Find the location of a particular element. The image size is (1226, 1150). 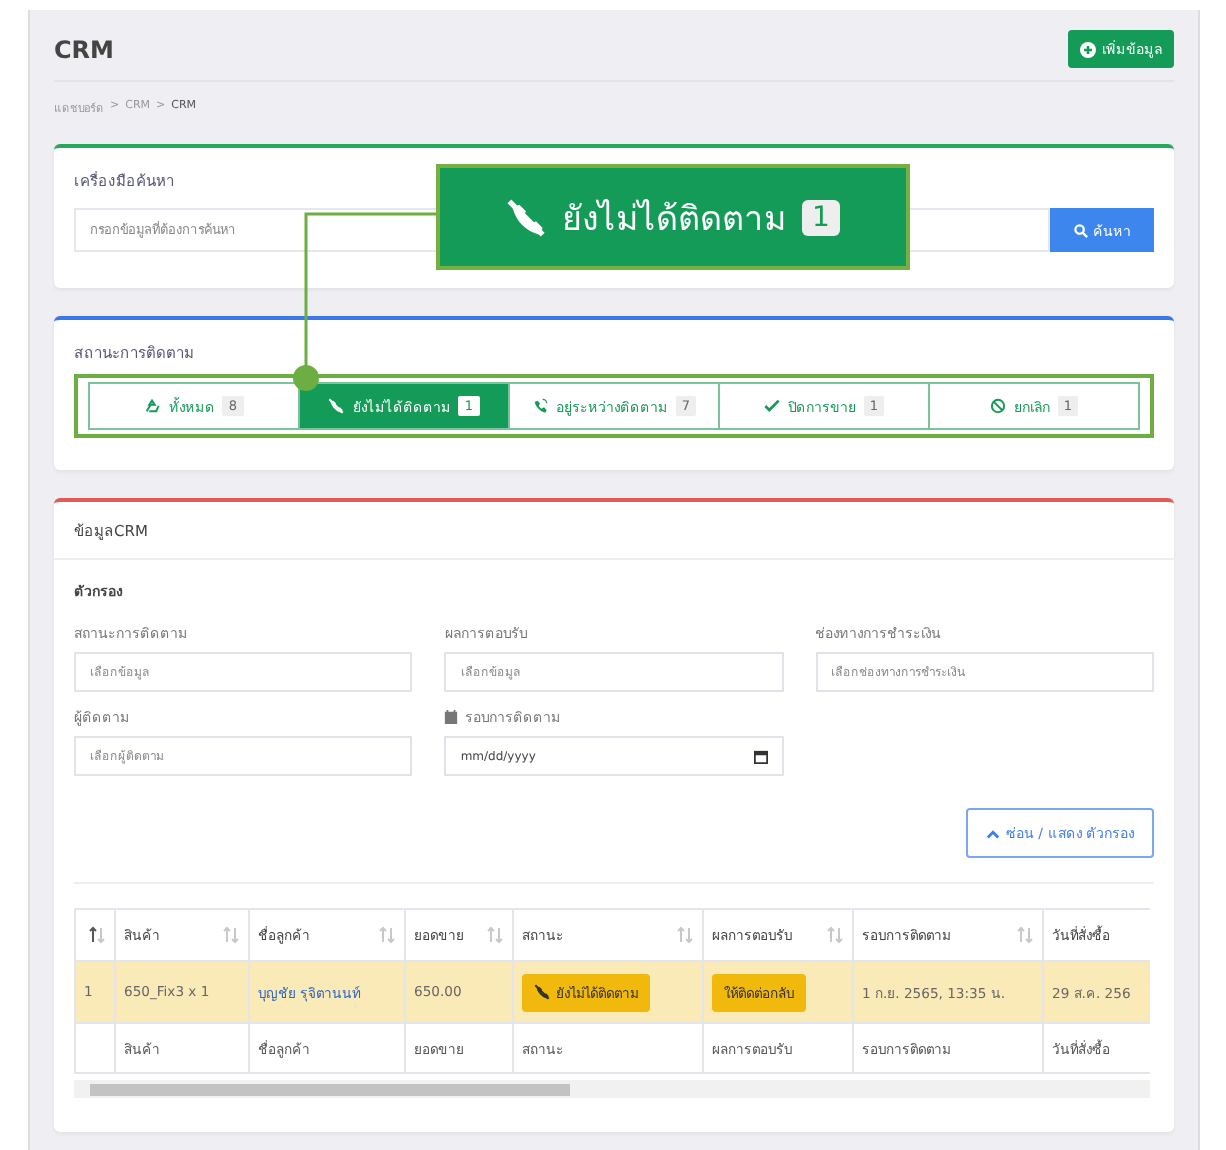

count-badge: 1 is located at coordinates (821, 217).